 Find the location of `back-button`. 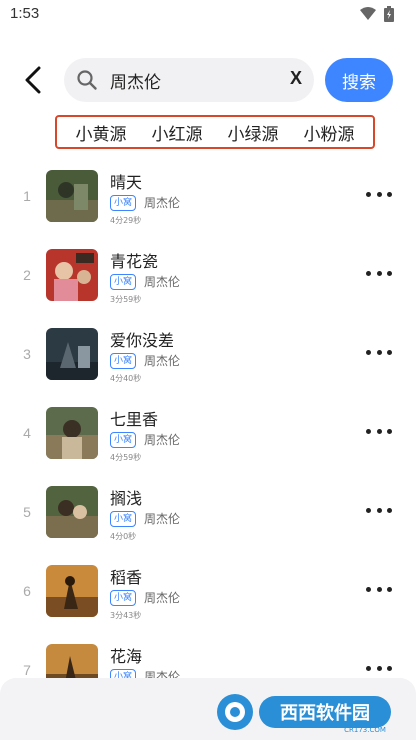

back-button is located at coordinates (33, 80).